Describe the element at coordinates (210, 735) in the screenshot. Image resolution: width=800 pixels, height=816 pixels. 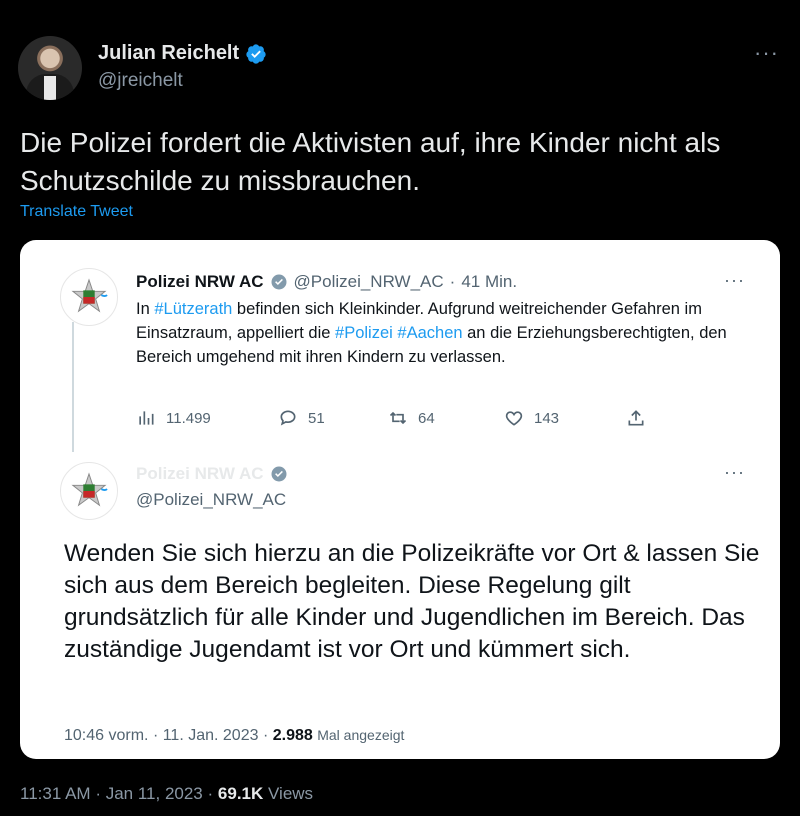
I see `reply-date: 11. Jan. 2023` at that location.